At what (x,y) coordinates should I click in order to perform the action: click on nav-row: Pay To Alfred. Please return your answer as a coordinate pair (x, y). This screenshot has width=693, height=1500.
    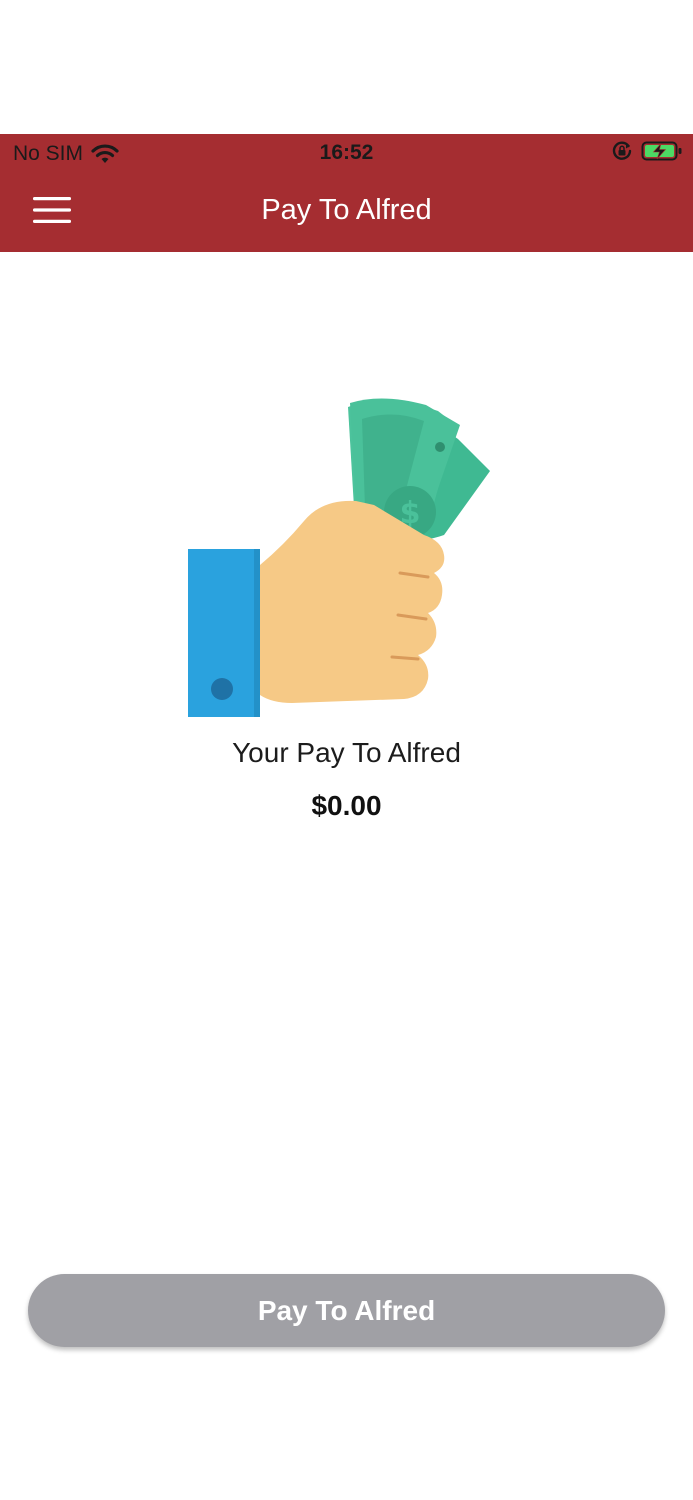
    Looking at the image, I should click on (346, 212).